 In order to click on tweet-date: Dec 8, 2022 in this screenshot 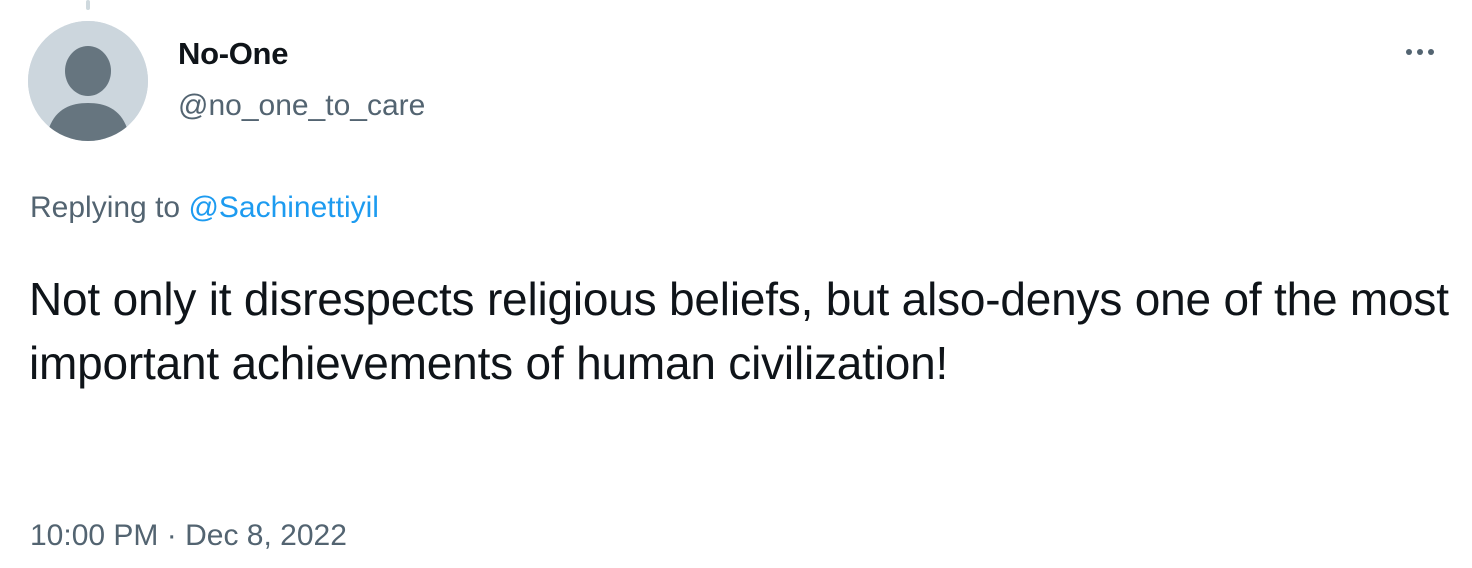, I will do `click(266, 535)`.